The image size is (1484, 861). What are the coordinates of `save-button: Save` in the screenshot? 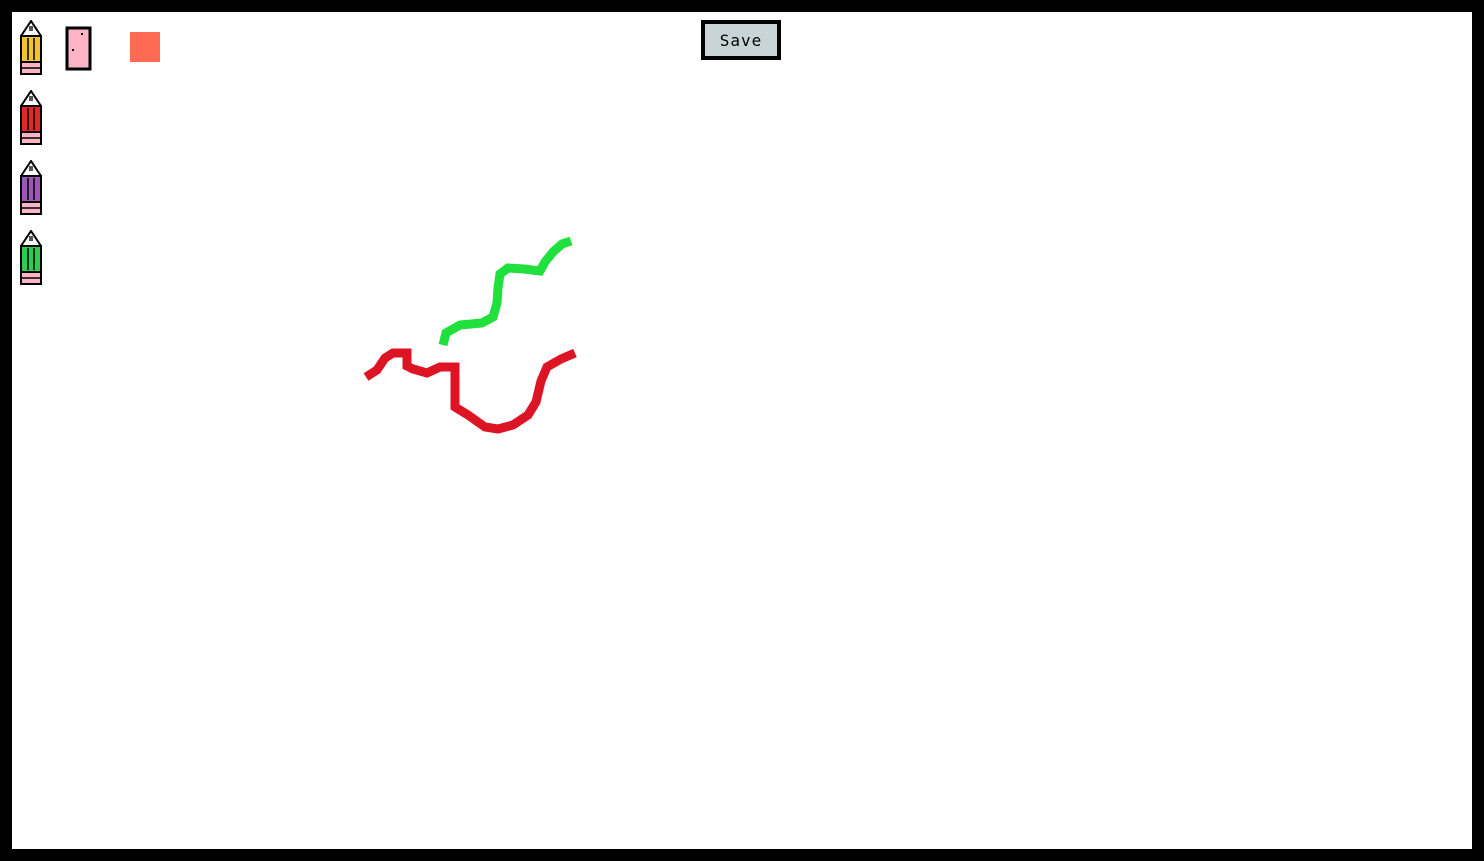 It's located at (741, 40).